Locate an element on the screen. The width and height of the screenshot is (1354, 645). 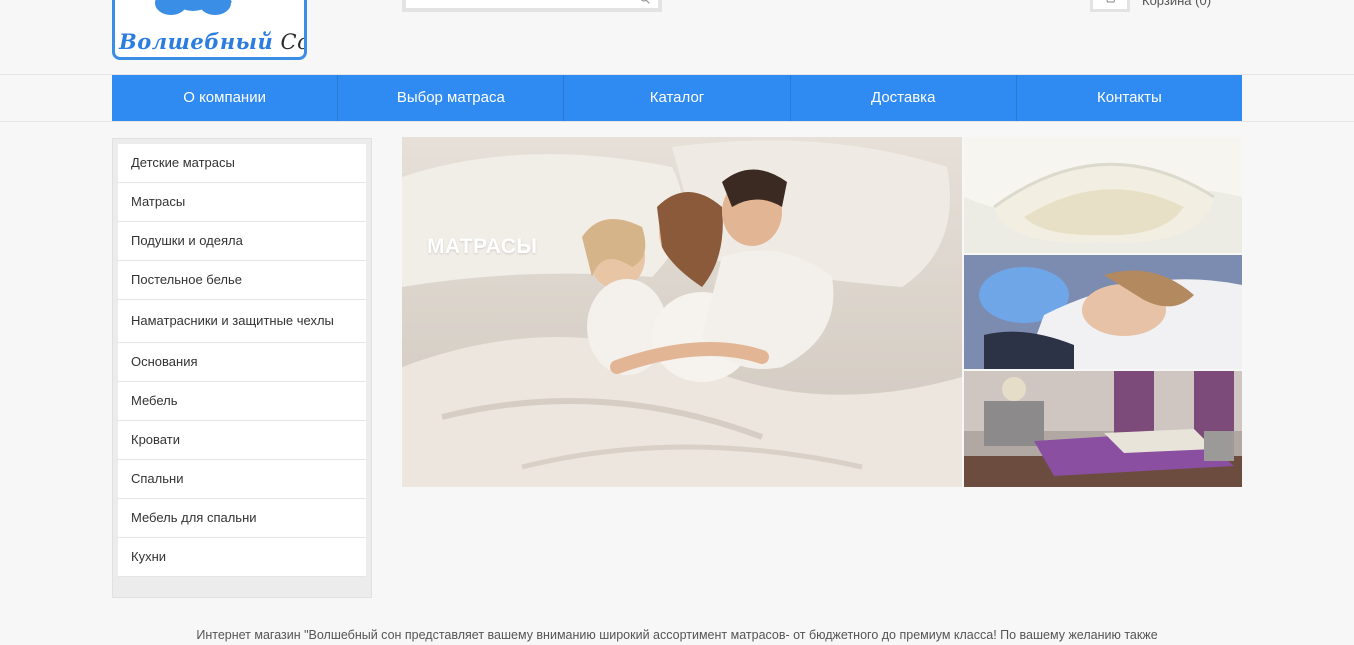
sidebar-item-pillows-blankets: Подушки и одеяла is located at coordinates (242, 241).